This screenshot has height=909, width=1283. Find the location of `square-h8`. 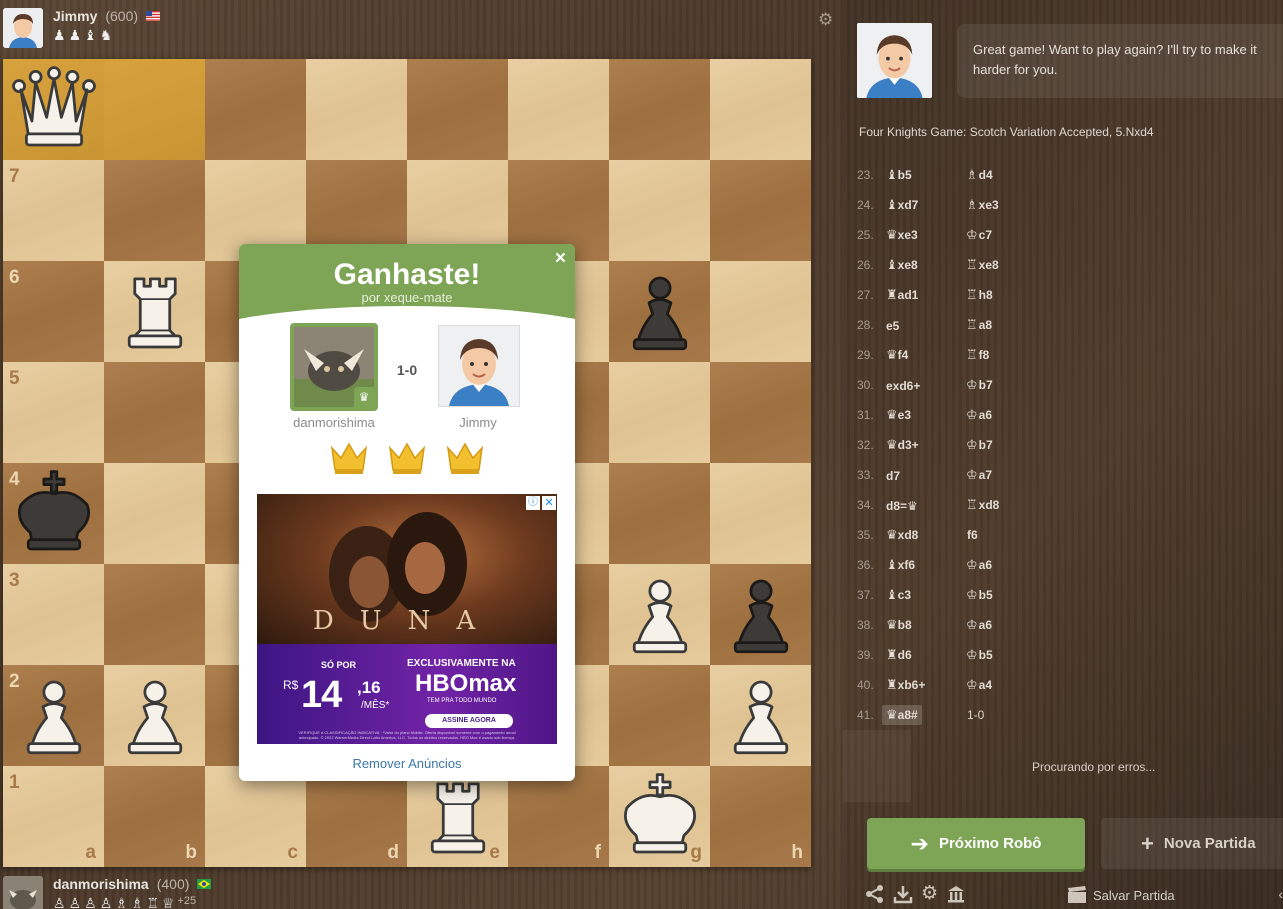

square-h8 is located at coordinates (760, 109).